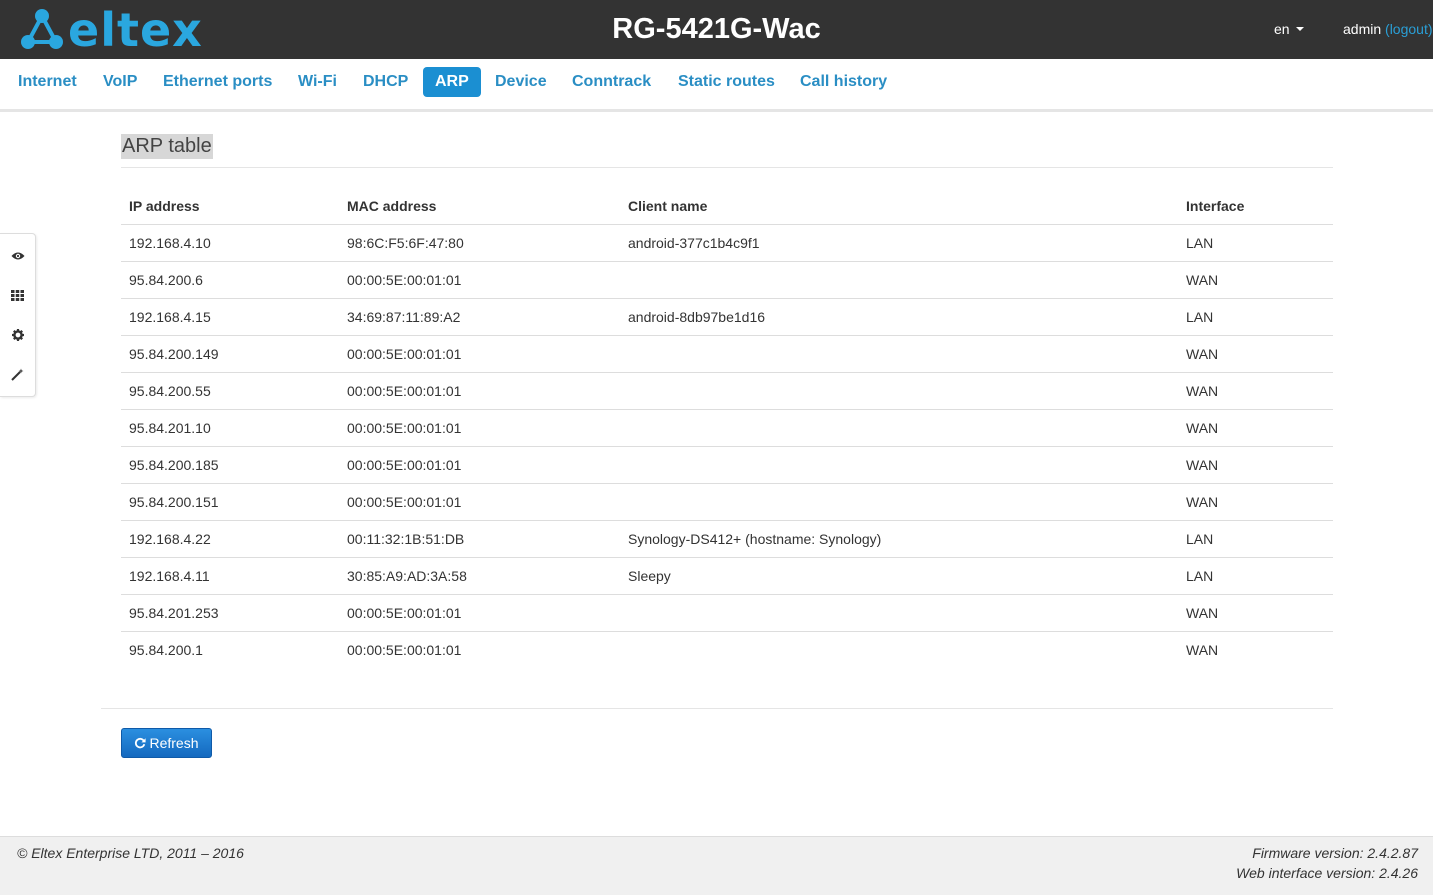 This screenshot has height=895, width=1433. Describe the element at coordinates (141, 743) in the screenshot. I see `refresh-icon` at that location.